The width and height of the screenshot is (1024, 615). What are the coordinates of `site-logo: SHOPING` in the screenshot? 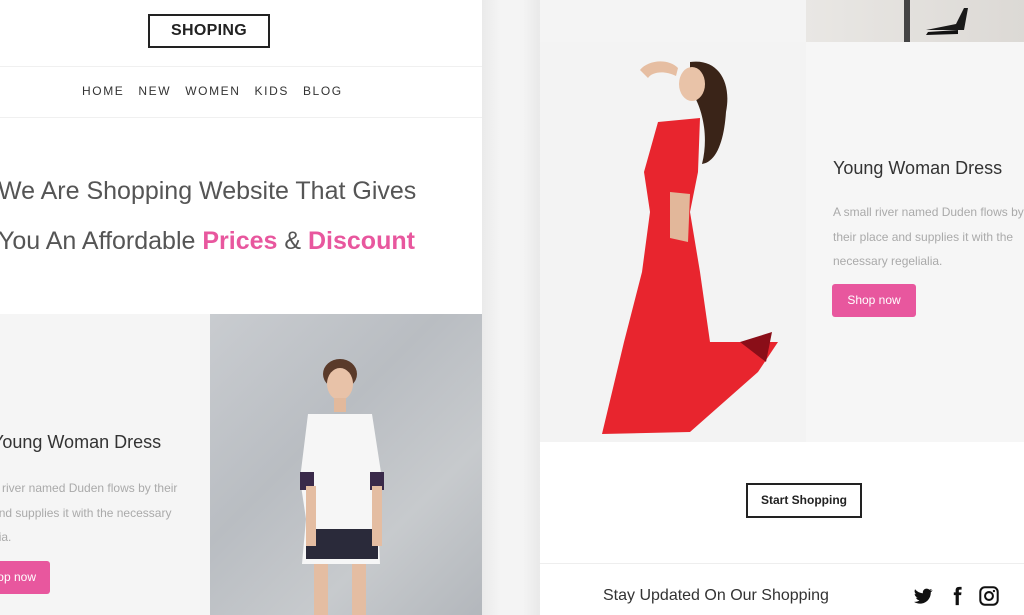 It's located at (209, 31).